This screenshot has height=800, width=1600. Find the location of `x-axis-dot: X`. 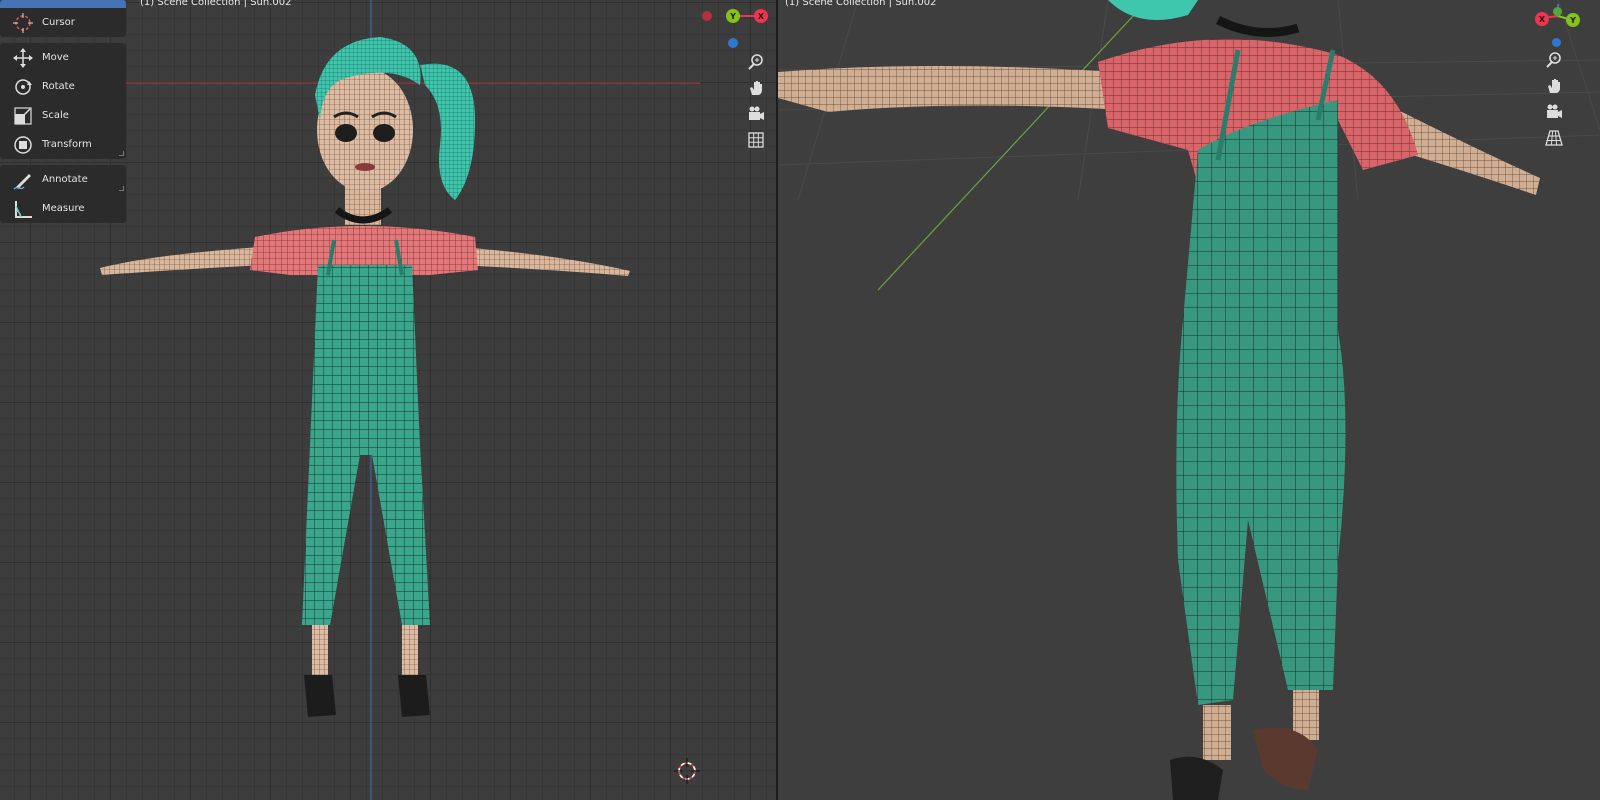

x-axis-dot: X is located at coordinates (761, 16).